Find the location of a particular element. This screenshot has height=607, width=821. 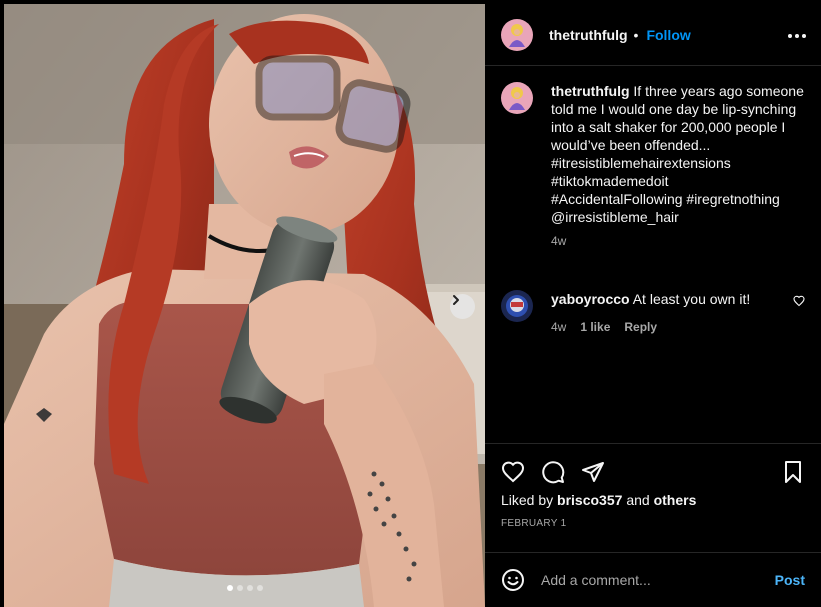

share-button is located at coordinates (593, 472).